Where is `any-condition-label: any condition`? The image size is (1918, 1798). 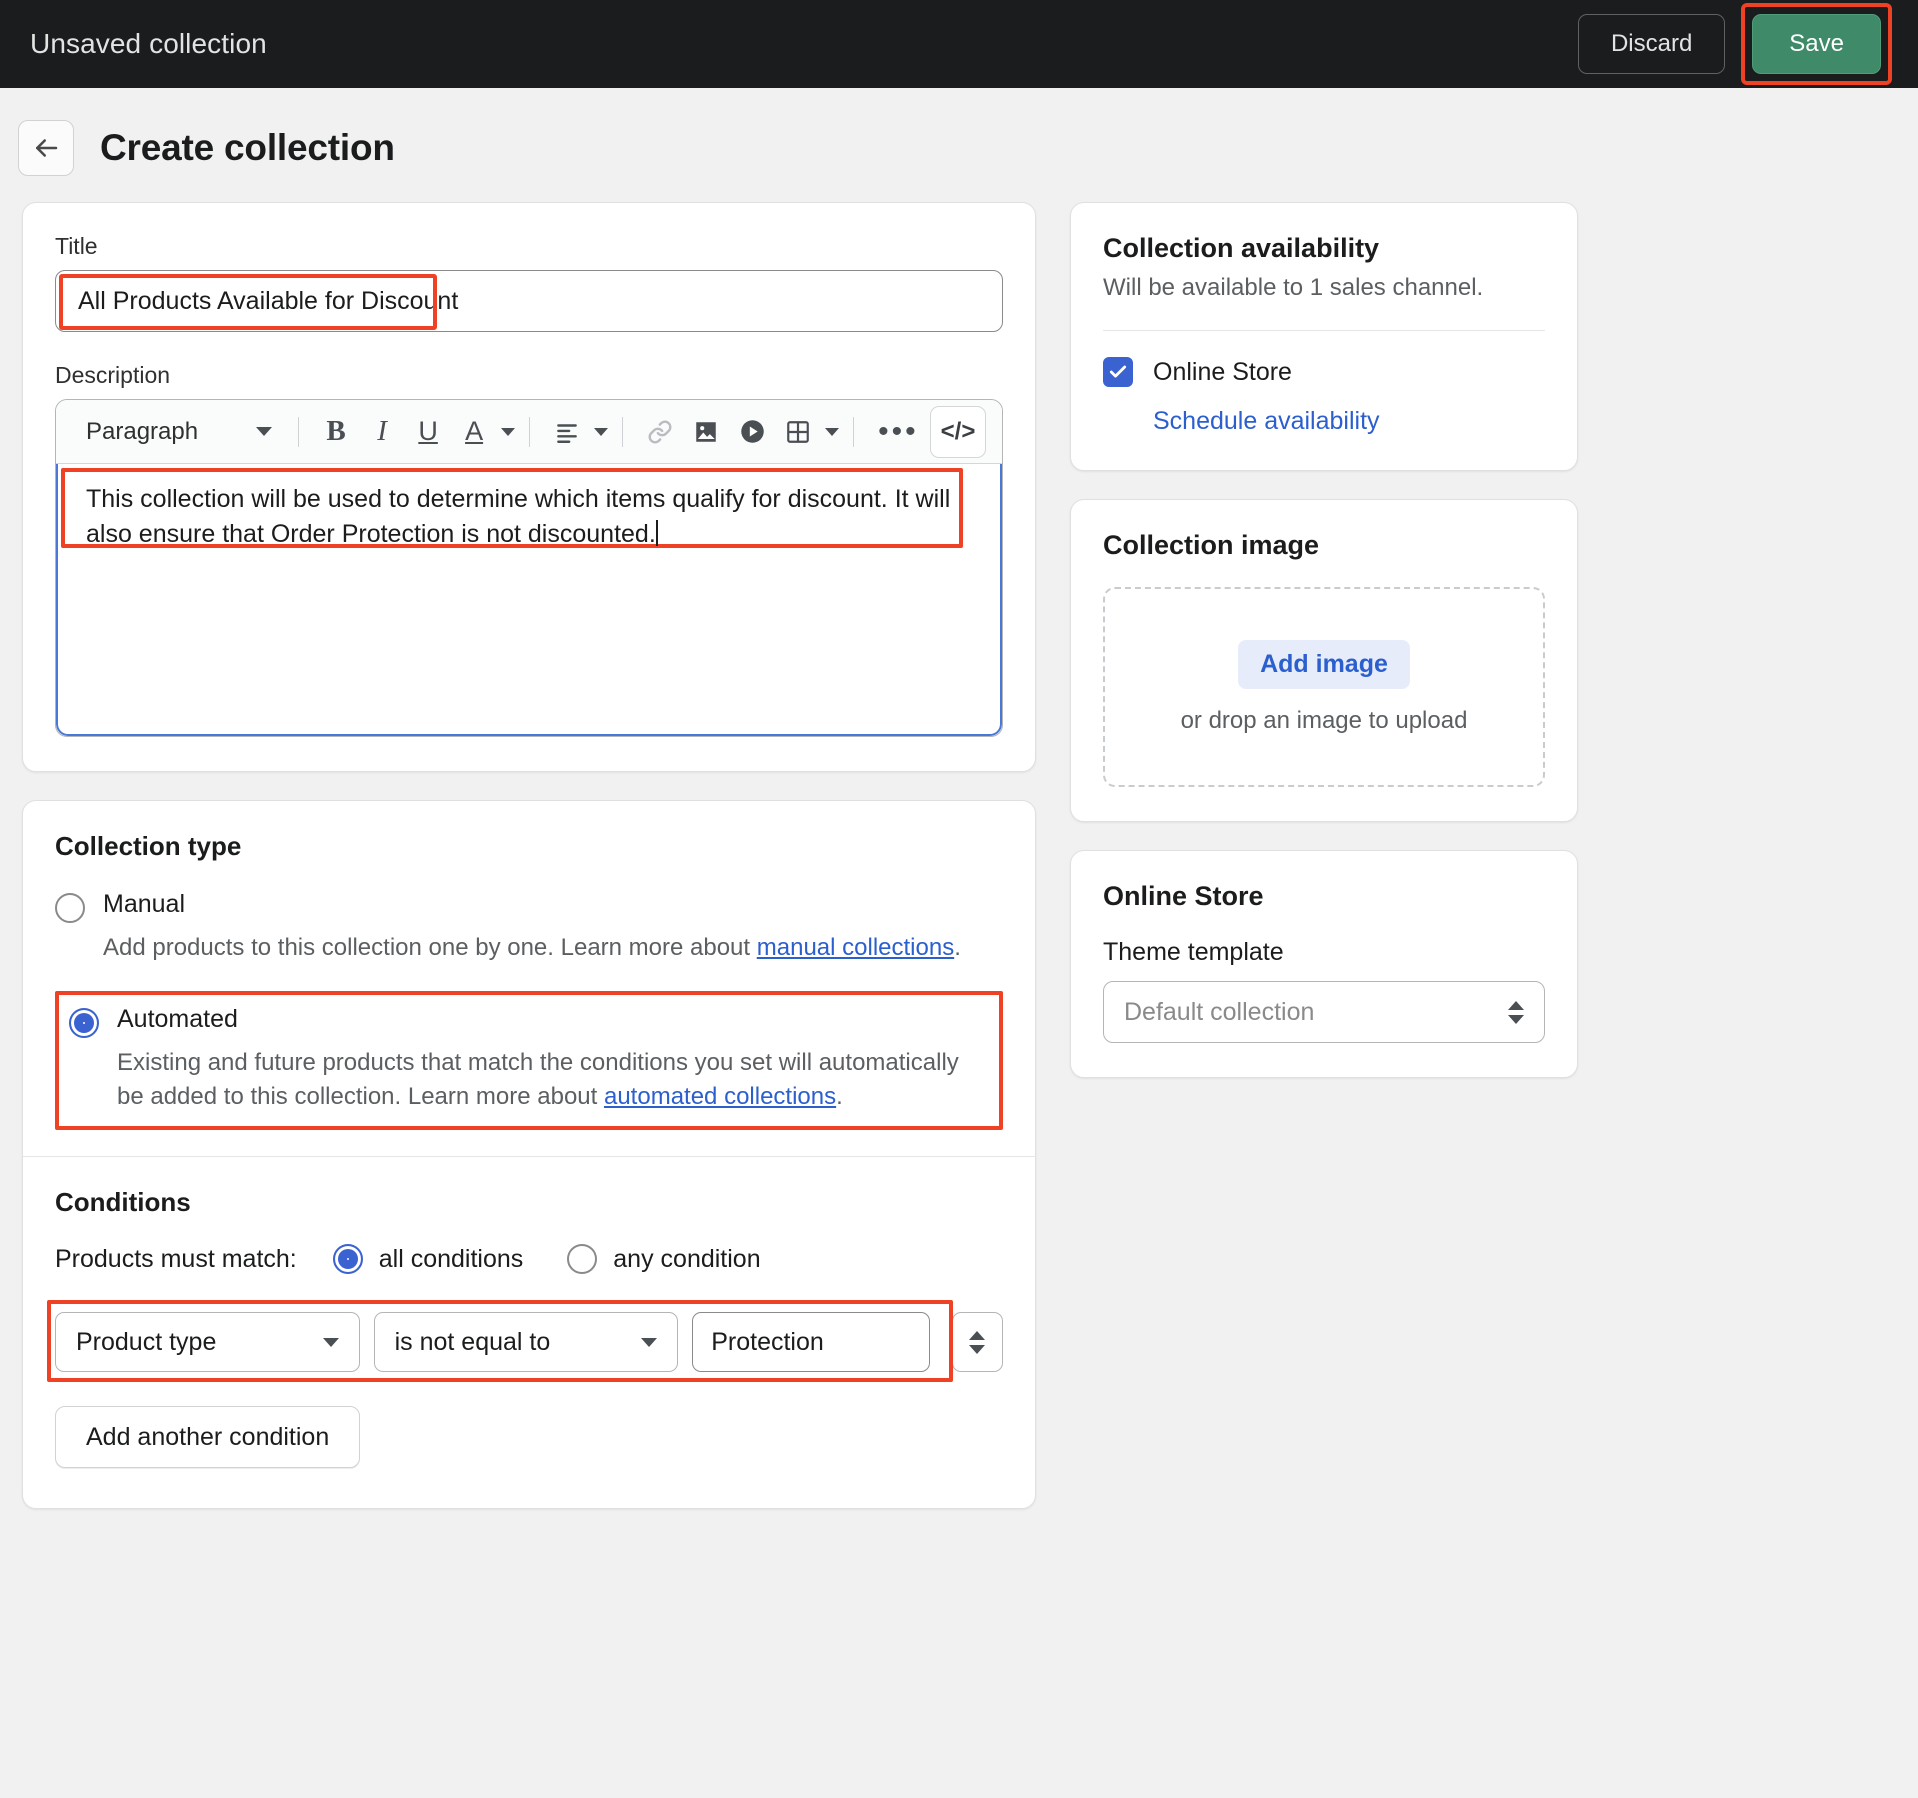 any-condition-label: any condition is located at coordinates (687, 1258).